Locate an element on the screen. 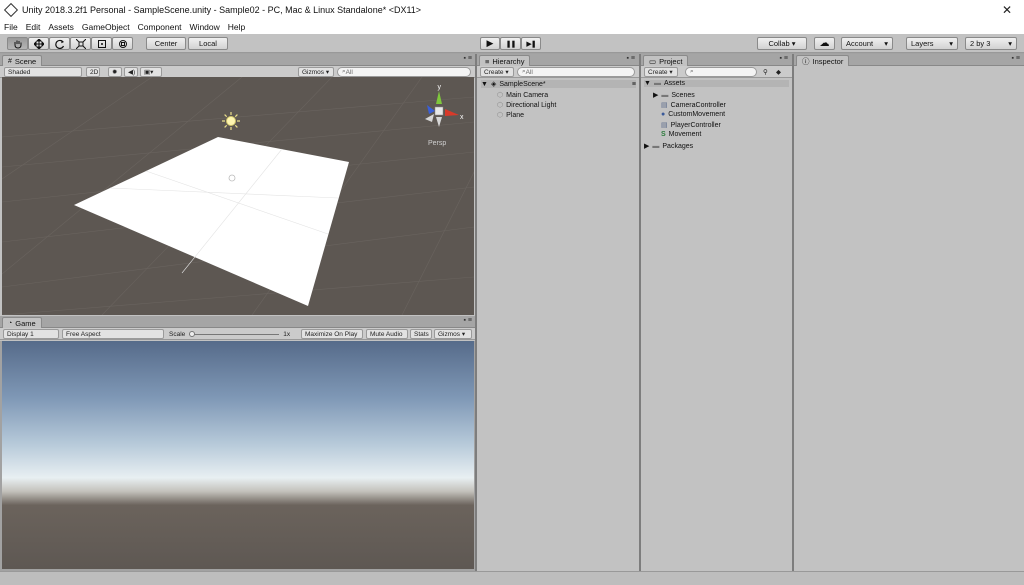 The height and width of the screenshot is (585, 1024). project-file-player-controller: ▤ PlayerController is located at coordinates (691, 125).